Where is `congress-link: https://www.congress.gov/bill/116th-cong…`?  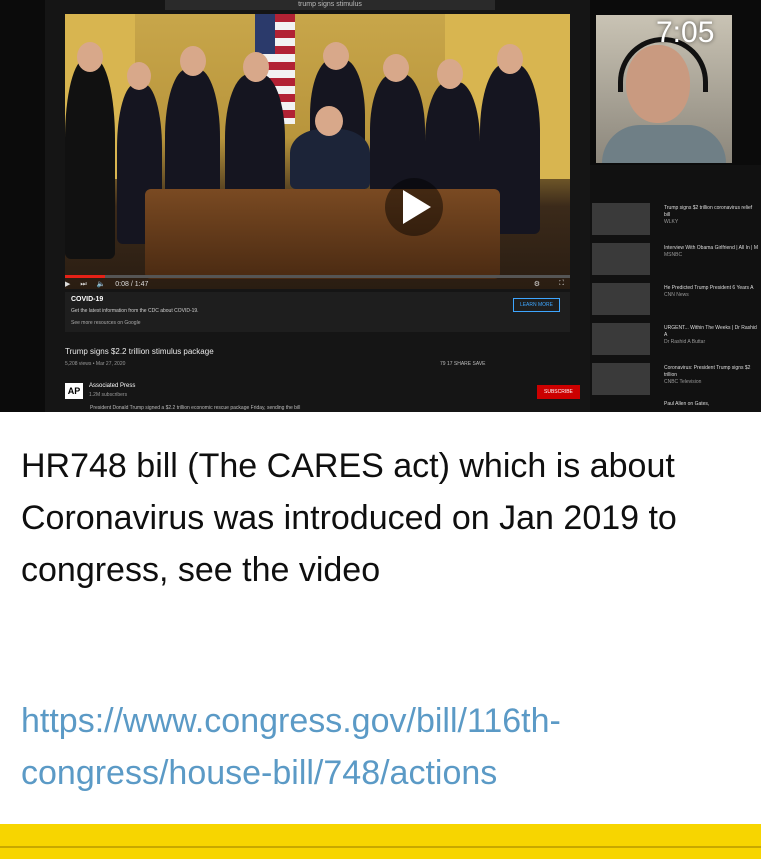 congress-link: https://www.congress.gov/bill/116th-cong… is located at coordinates (381, 747).